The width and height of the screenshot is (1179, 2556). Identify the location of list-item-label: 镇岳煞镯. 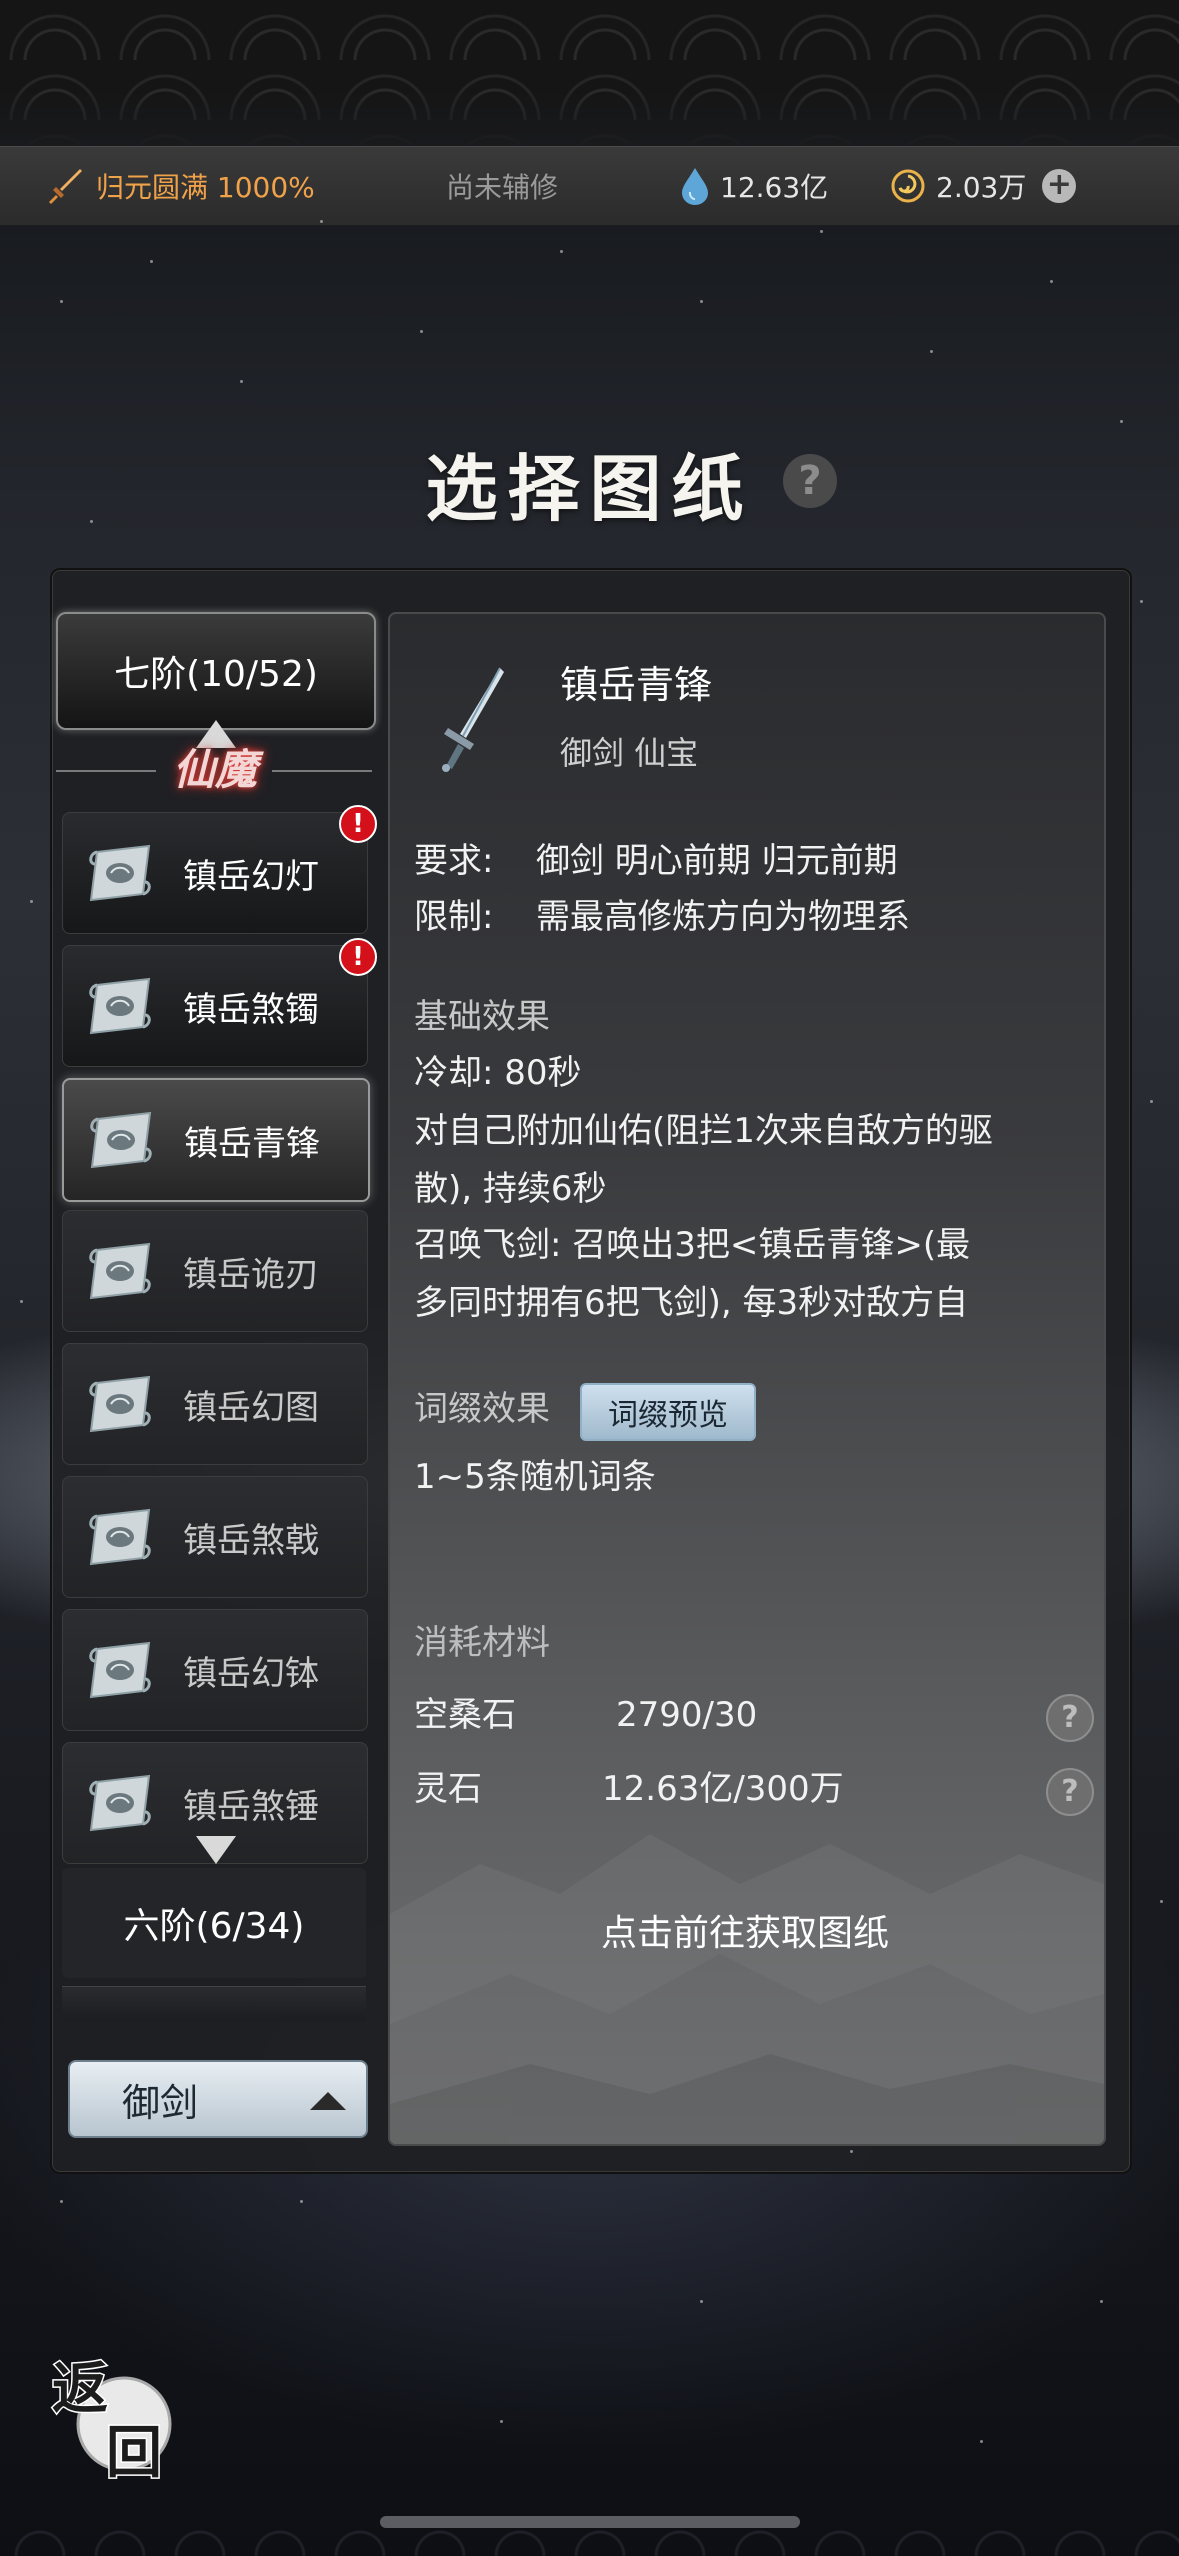
(251, 1009).